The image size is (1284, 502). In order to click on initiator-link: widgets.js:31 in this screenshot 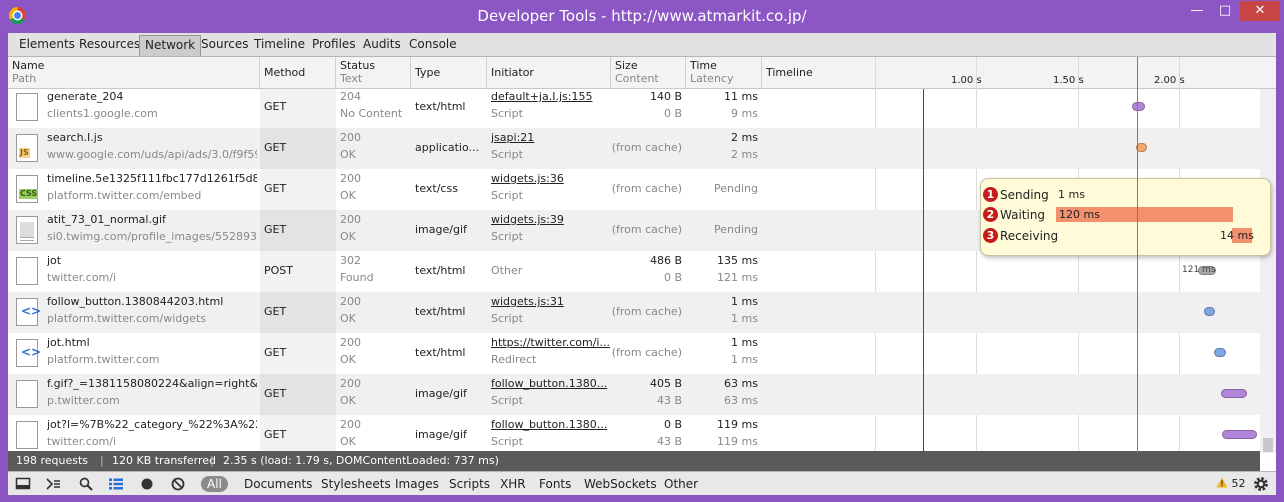, I will do `click(527, 302)`.